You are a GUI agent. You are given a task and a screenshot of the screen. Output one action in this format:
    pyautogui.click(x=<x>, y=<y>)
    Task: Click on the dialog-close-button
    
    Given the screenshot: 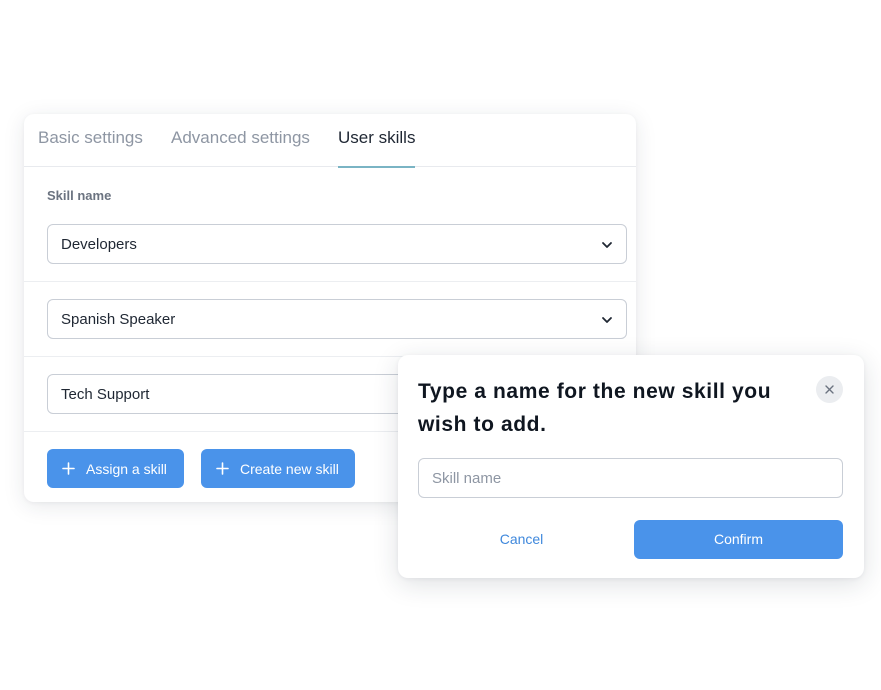 What is the action you would take?
    pyautogui.click(x=829, y=389)
    